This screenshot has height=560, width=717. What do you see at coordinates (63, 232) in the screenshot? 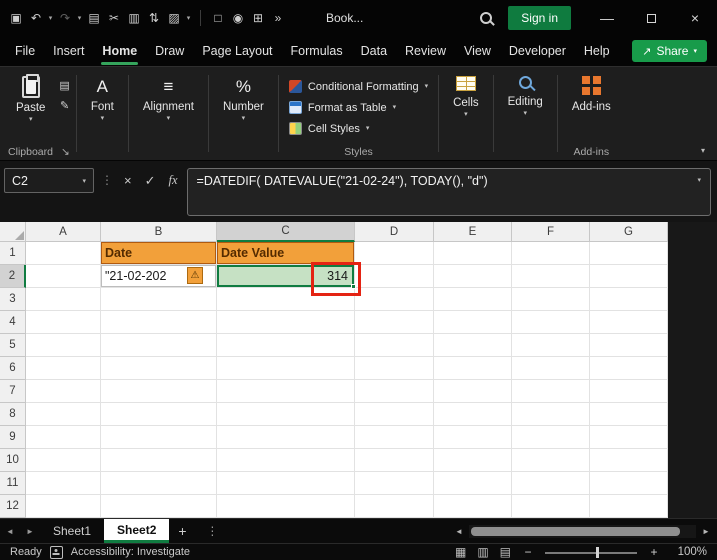
I see `column-header-a: A` at bounding box center [63, 232].